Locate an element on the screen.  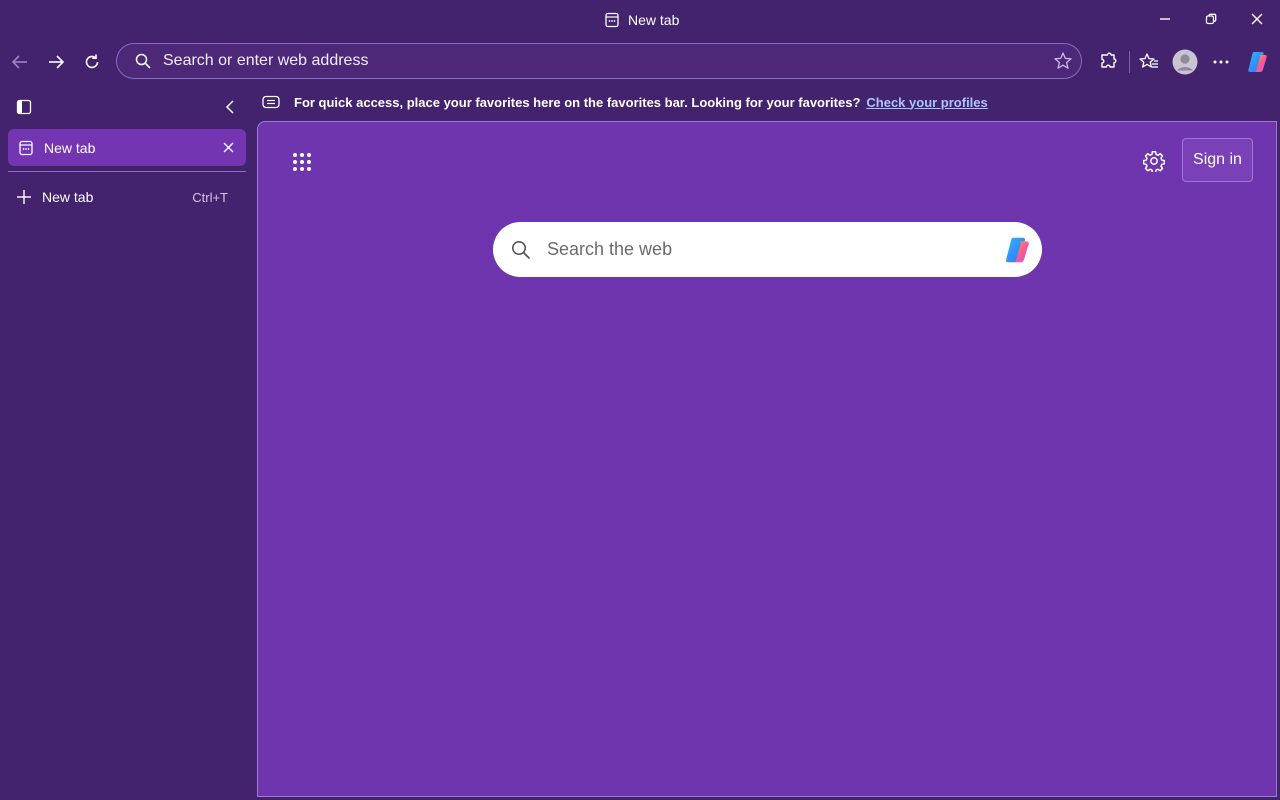
chevron-left-icon is located at coordinates (230, 107).